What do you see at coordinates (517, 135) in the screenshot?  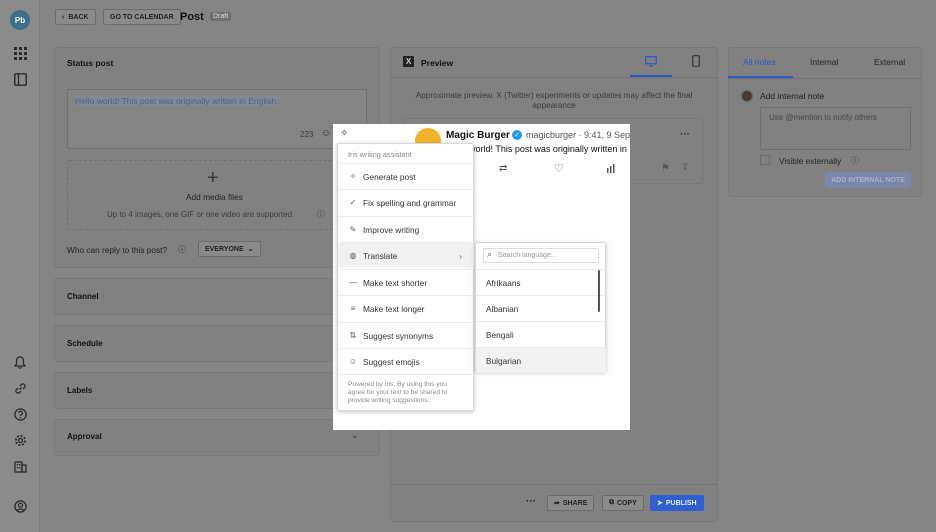 I see `verified-icon: ✓` at bounding box center [517, 135].